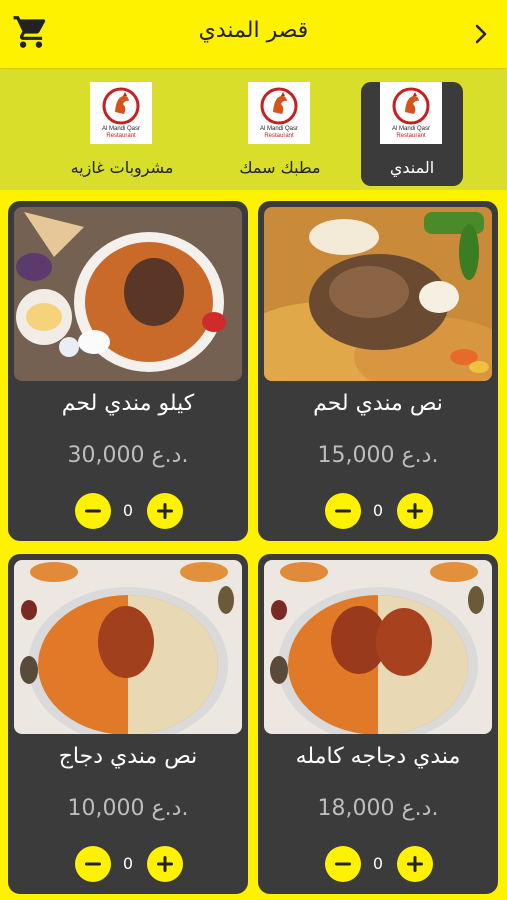 The image size is (507, 900). Describe the element at coordinates (128, 403) in the screenshot. I see `item-name: كيلو مندي لحم` at that location.